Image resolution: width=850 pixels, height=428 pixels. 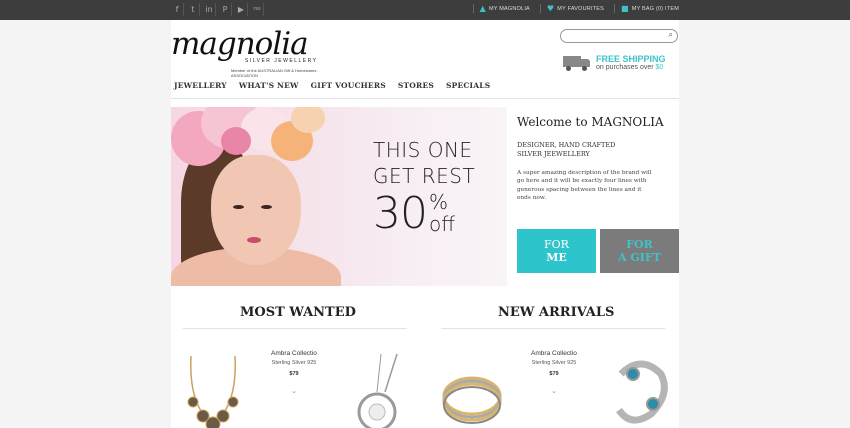 What do you see at coordinates (213, 391) in the screenshot?
I see `necklace-product-image` at bounding box center [213, 391].